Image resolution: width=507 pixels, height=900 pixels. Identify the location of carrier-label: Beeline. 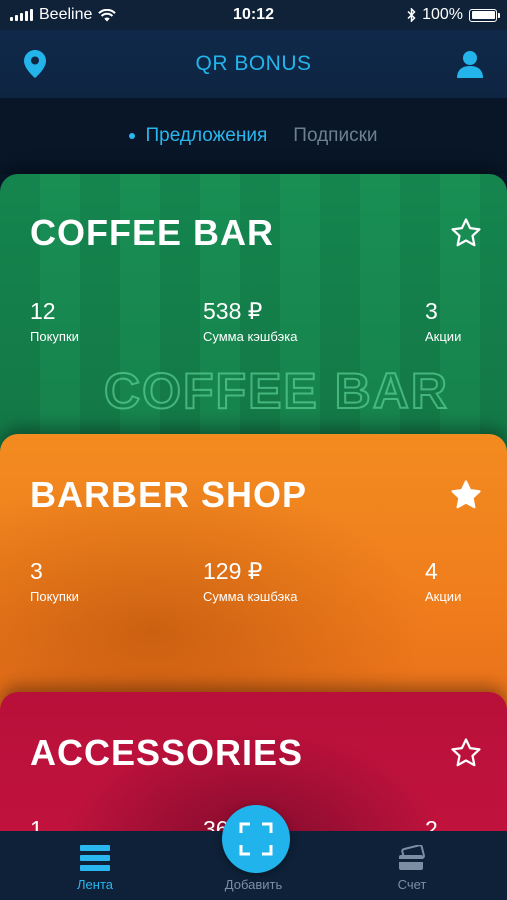
(66, 14).